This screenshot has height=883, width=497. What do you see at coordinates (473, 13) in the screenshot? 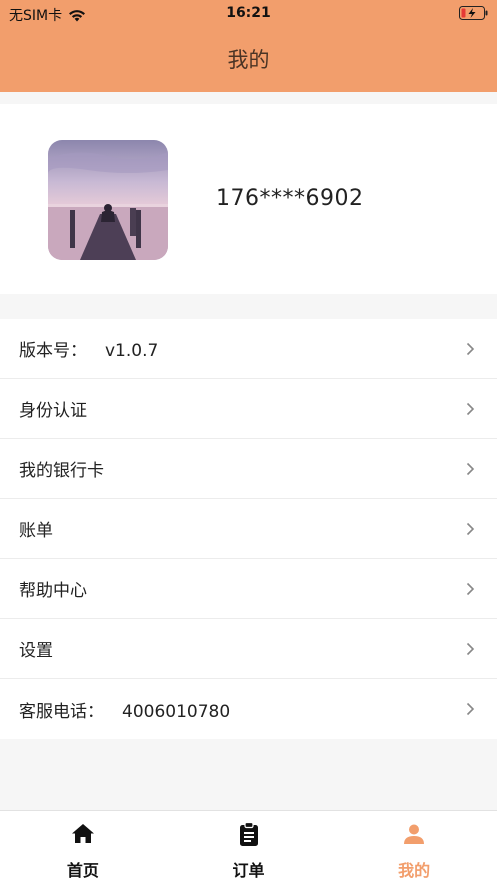
I see `battery-charging-icon` at bounding box center [473, 13].